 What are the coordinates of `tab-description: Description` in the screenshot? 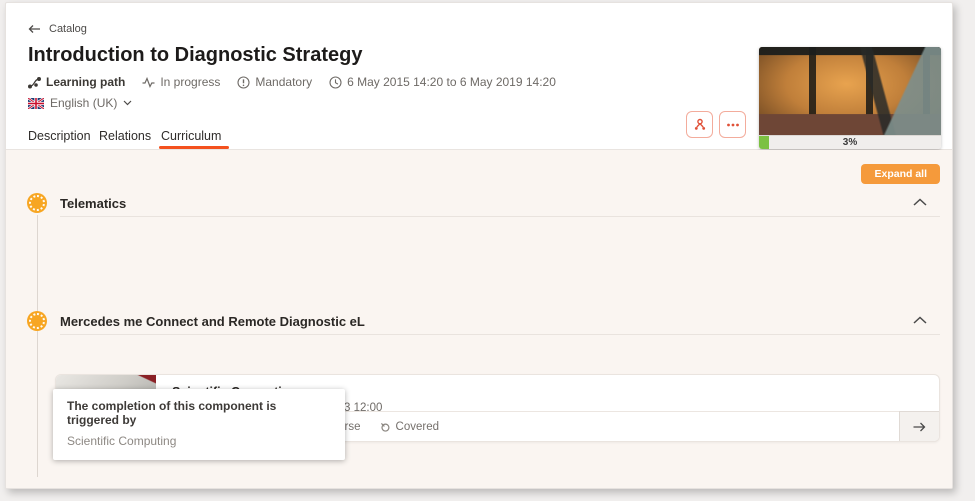 It's located at (59, 136).